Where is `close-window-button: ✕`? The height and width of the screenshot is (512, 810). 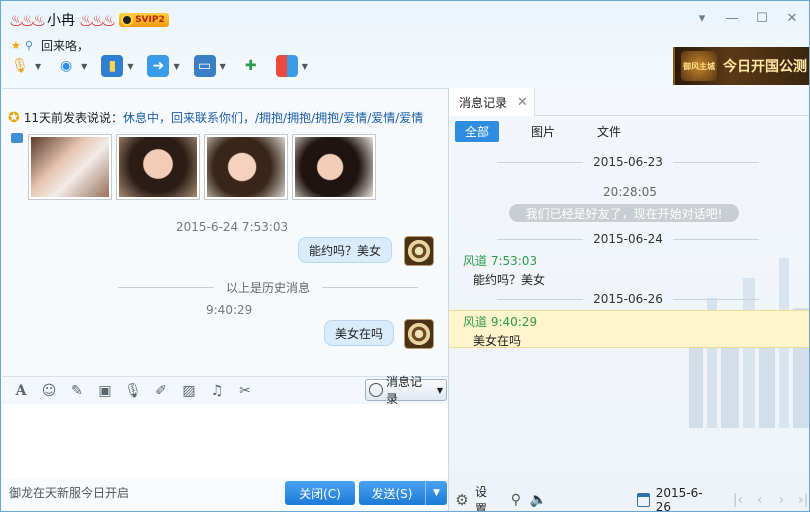 close-window-button: ✕ is located at coordinates (792, 18).